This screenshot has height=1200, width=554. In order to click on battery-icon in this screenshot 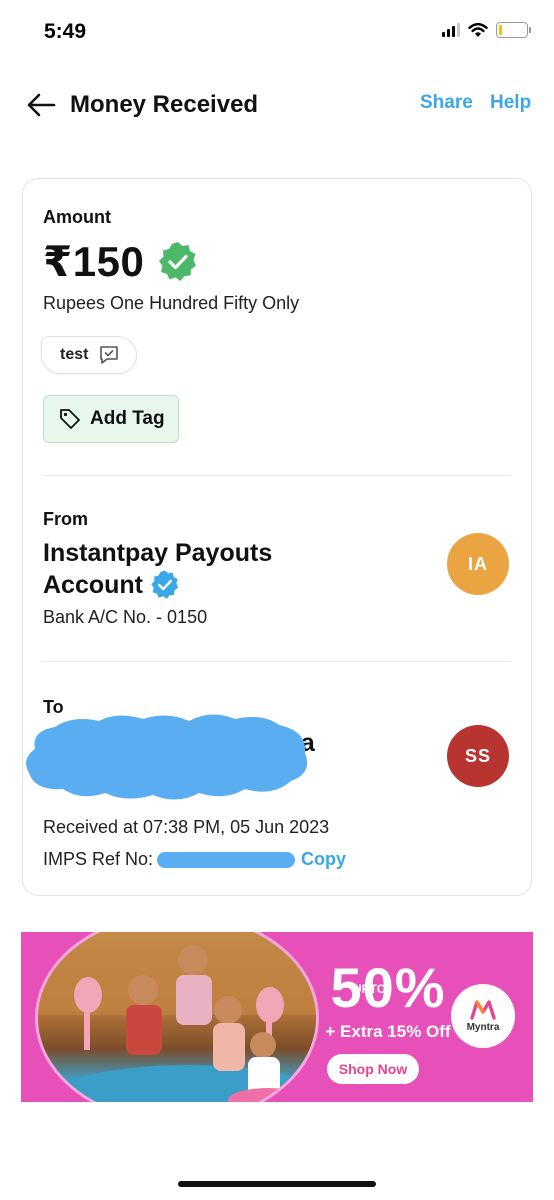, I will do `click(513, 30)`.